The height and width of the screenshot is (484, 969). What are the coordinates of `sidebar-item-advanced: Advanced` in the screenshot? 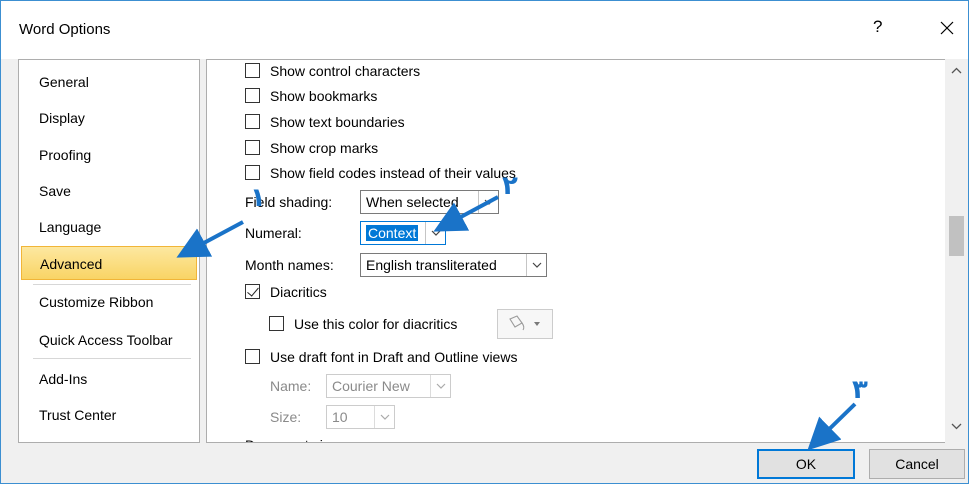 It's located at (109, 263).